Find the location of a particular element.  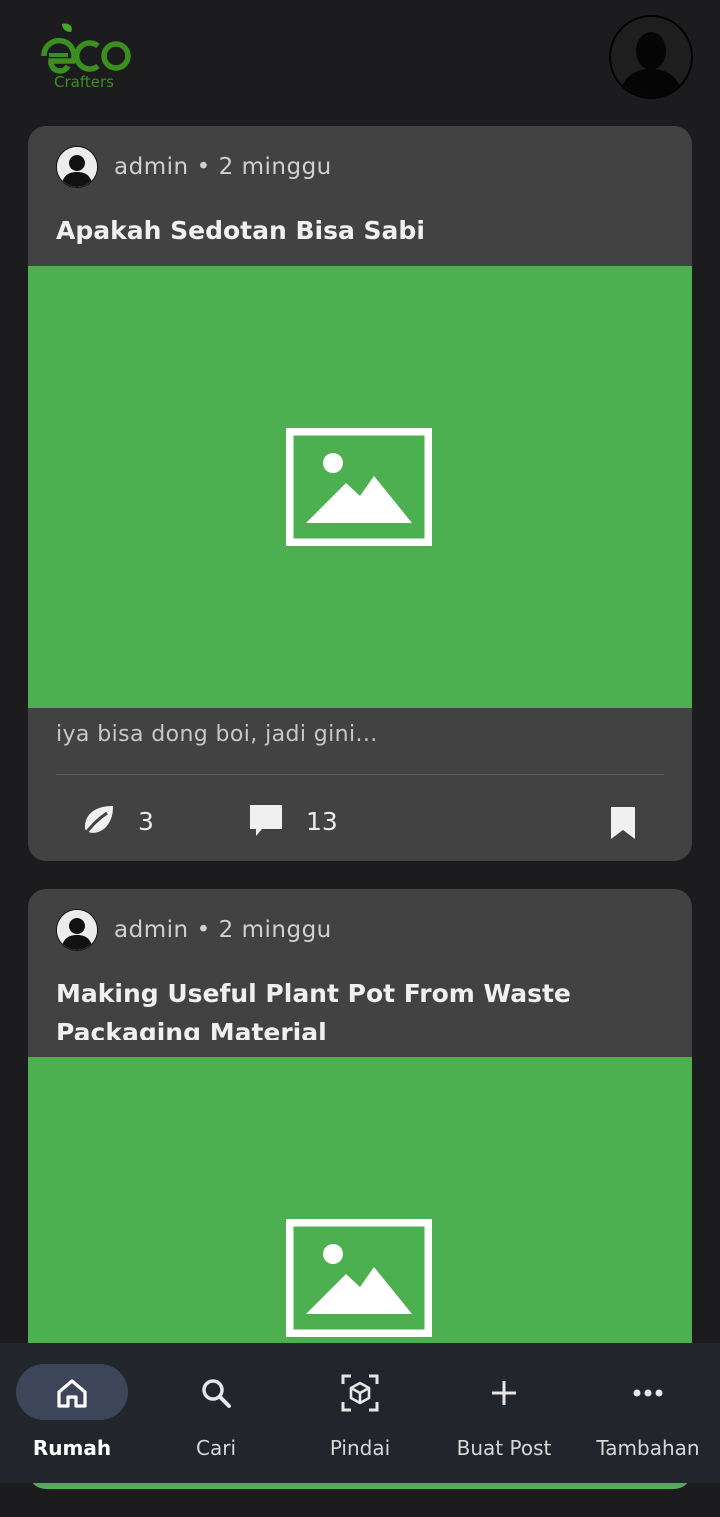

comment-count: 13 is located at coordinates (322, 821).